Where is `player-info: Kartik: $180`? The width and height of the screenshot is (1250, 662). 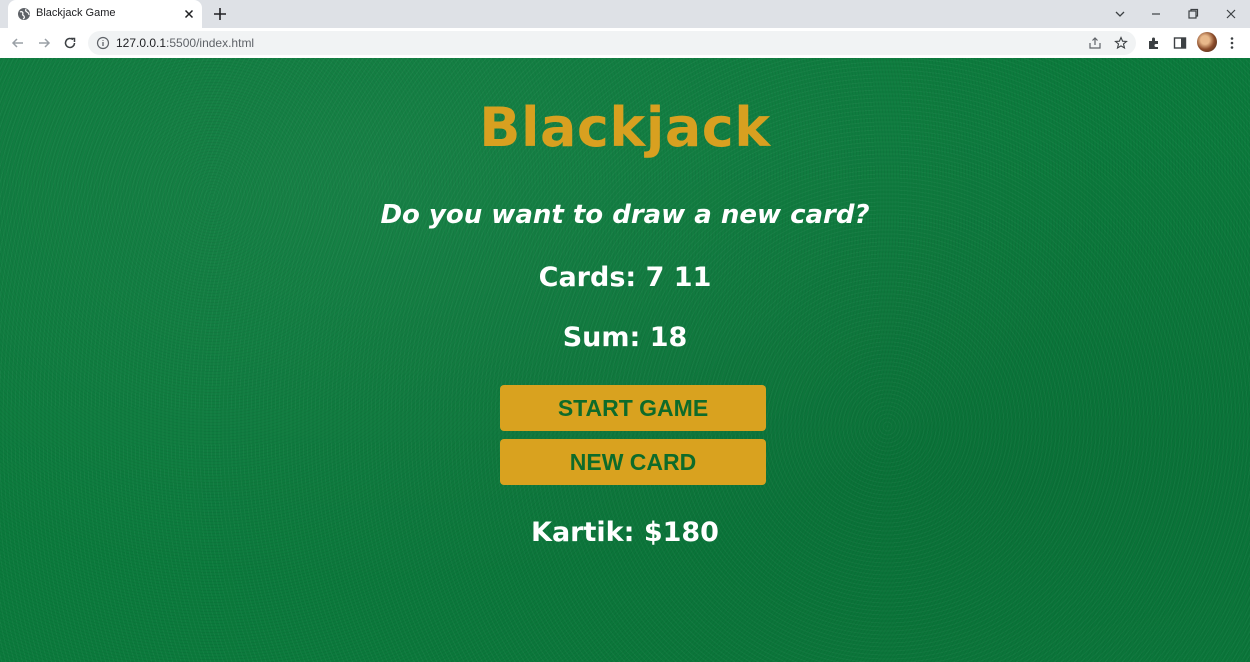 player-info: Kartik: $180 is located at coordinates (625, 532).